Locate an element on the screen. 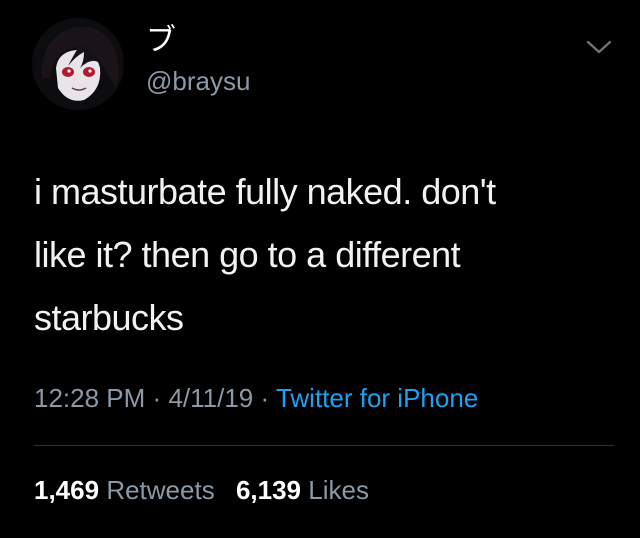  likes-label: Likes is located at coordinates (338, 490).